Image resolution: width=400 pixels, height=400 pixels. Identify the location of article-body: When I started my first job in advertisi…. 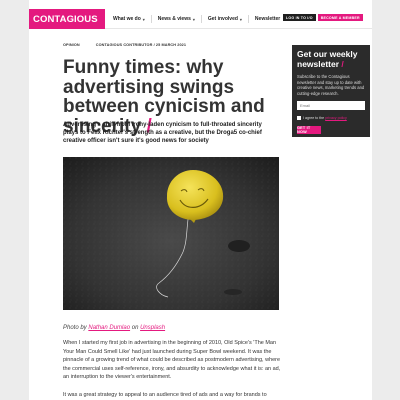
(174, 369).